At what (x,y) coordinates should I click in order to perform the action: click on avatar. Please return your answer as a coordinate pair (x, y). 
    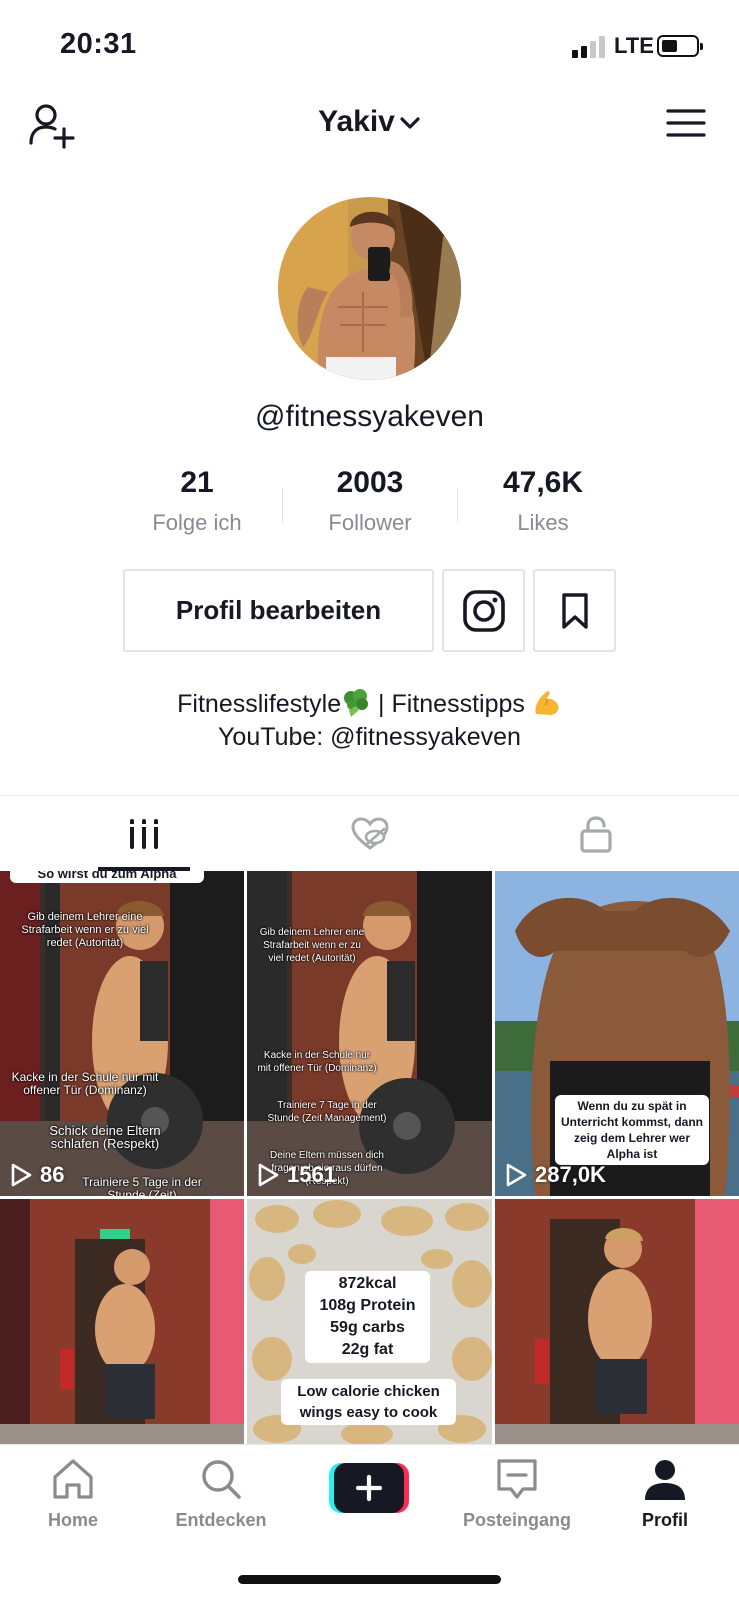
    Looking at the image, I should click on (369, 288).